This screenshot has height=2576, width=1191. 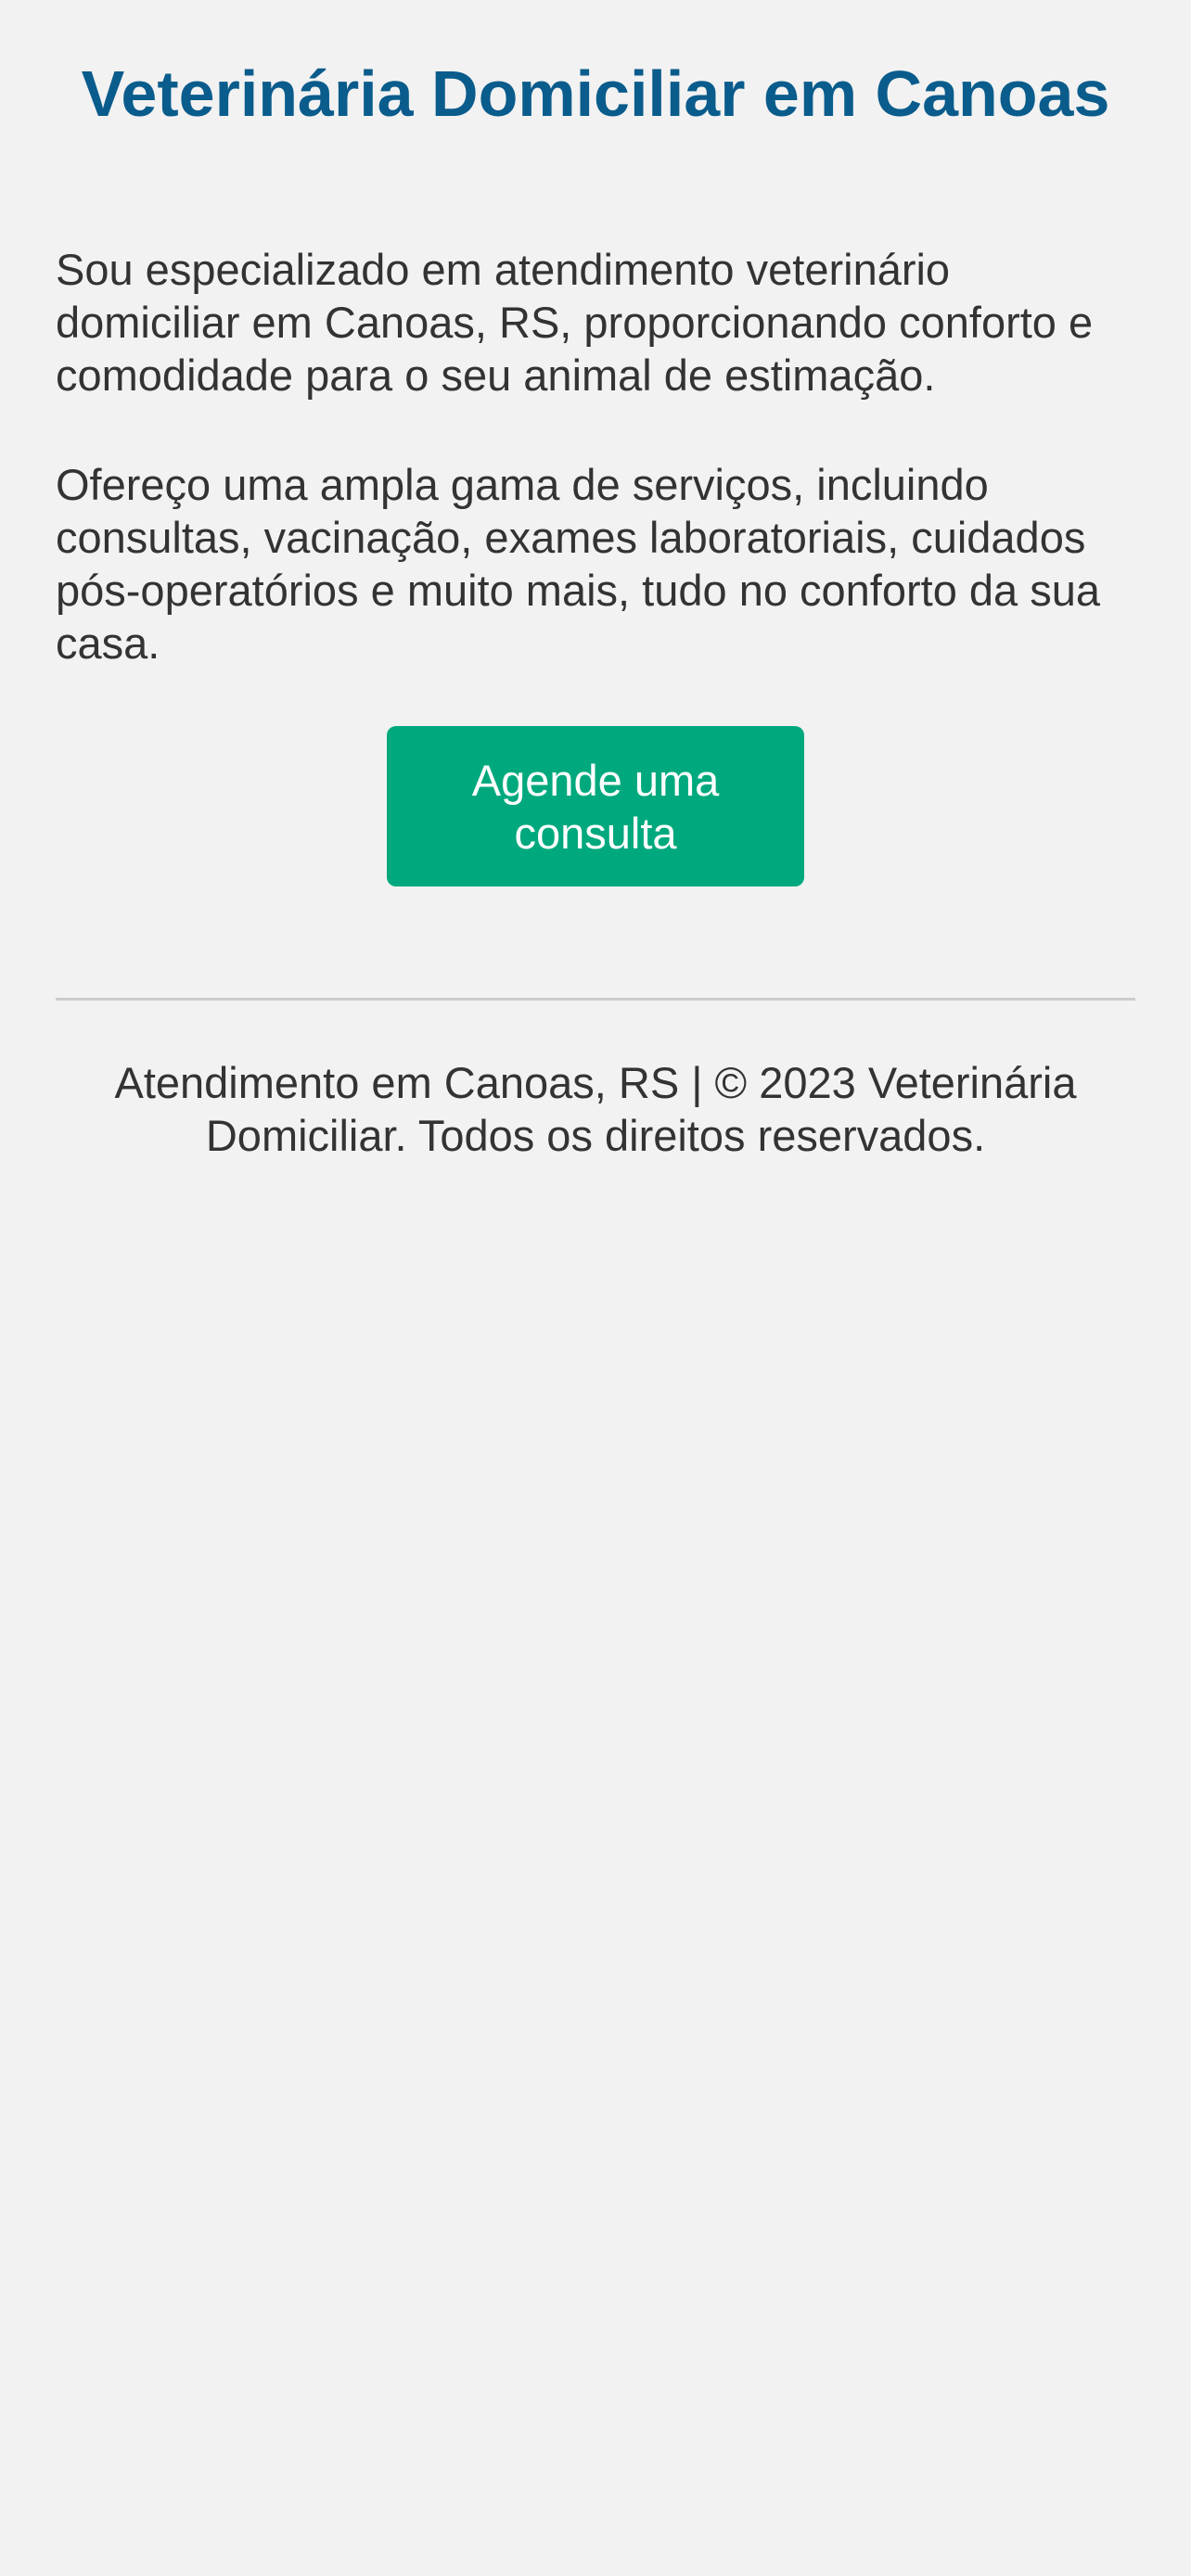 I want to click on schedule-consultation-label: Agende uma consulta, so click(x=595, y=806).